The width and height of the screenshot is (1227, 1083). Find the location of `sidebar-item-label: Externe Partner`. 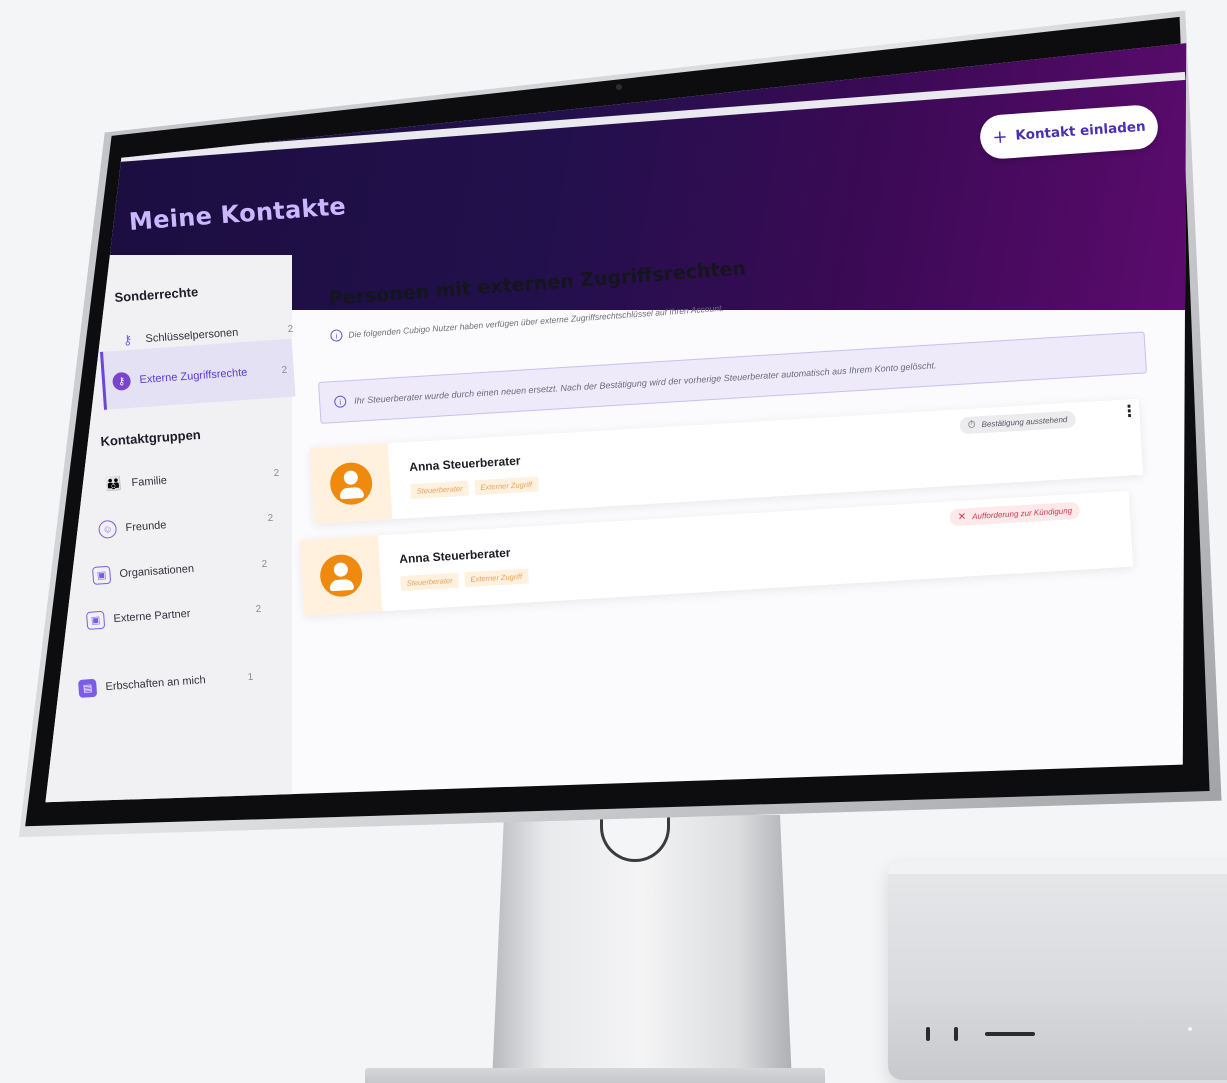

sidebar-item-label: Externe Partner is located at coordinates (152, 616).